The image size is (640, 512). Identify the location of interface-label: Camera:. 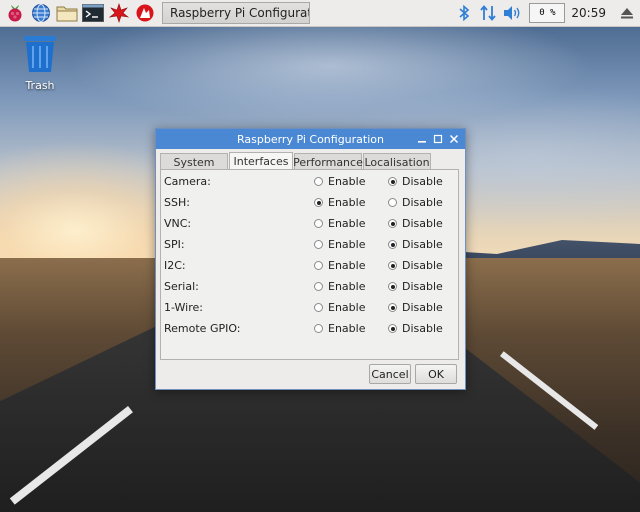
(187, 181).